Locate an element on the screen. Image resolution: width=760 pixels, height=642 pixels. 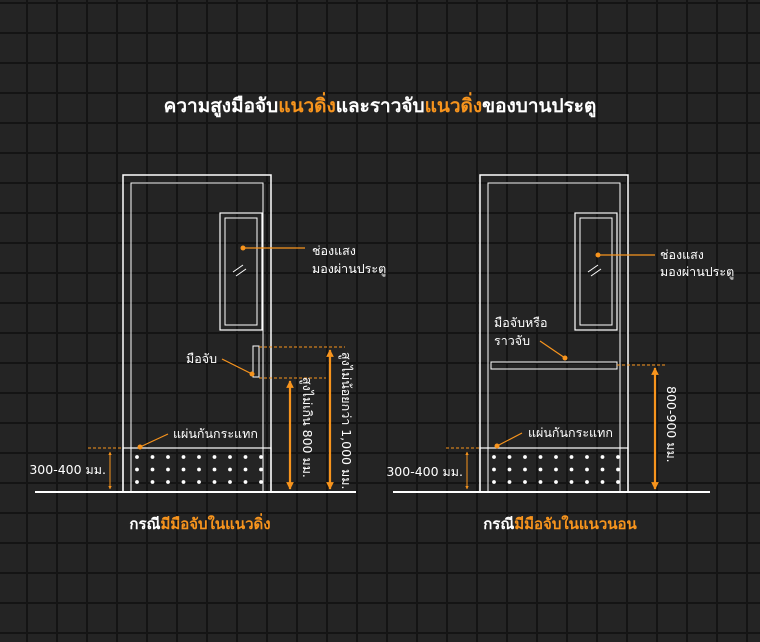
handle-leader-line is located at coordinates (237, 366).